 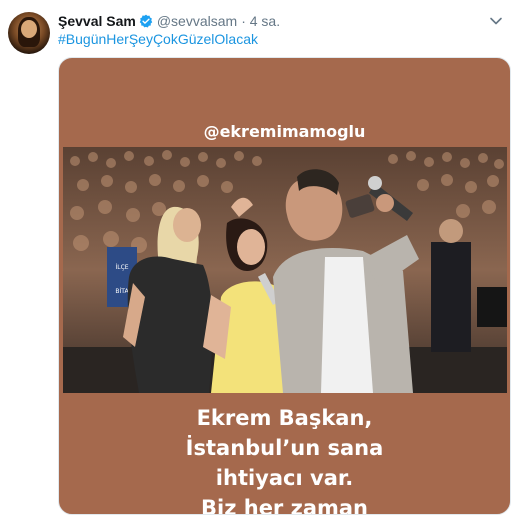 I want to click on avatar, so click(x=29, y=33).